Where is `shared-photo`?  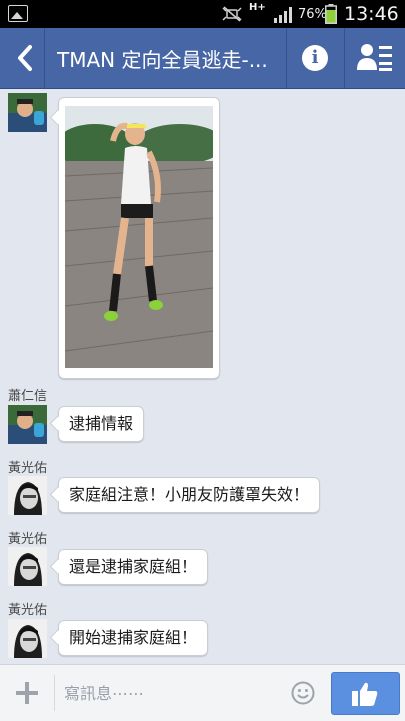
shared-photo is located at coordinates (139, 237).